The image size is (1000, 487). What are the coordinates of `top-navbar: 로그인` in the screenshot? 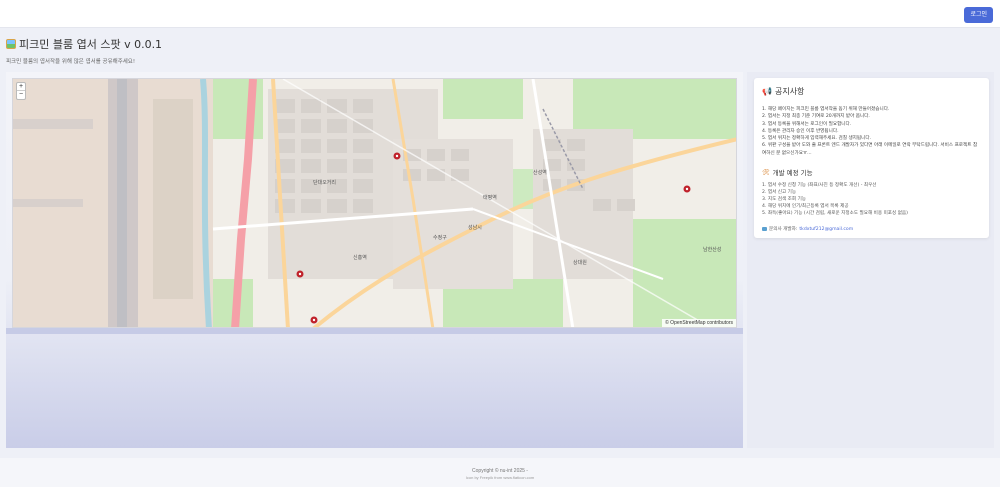 It's located at (500, 14).